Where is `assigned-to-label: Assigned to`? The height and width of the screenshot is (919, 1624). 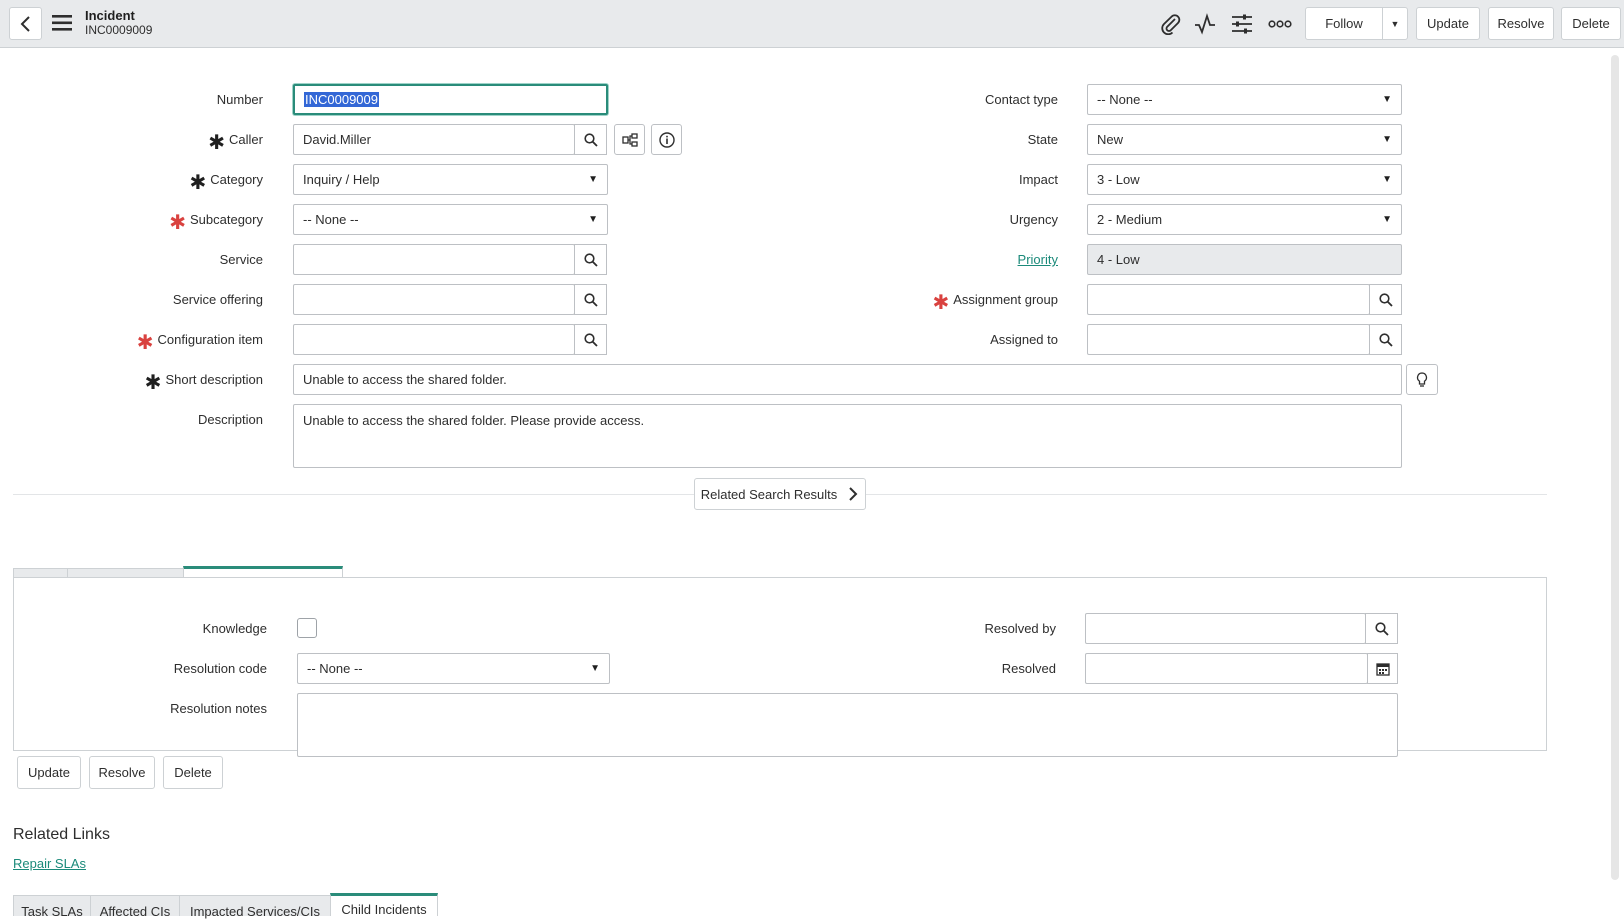
assigned-to-label: Assigned to is located at coordinates (1024, 339).